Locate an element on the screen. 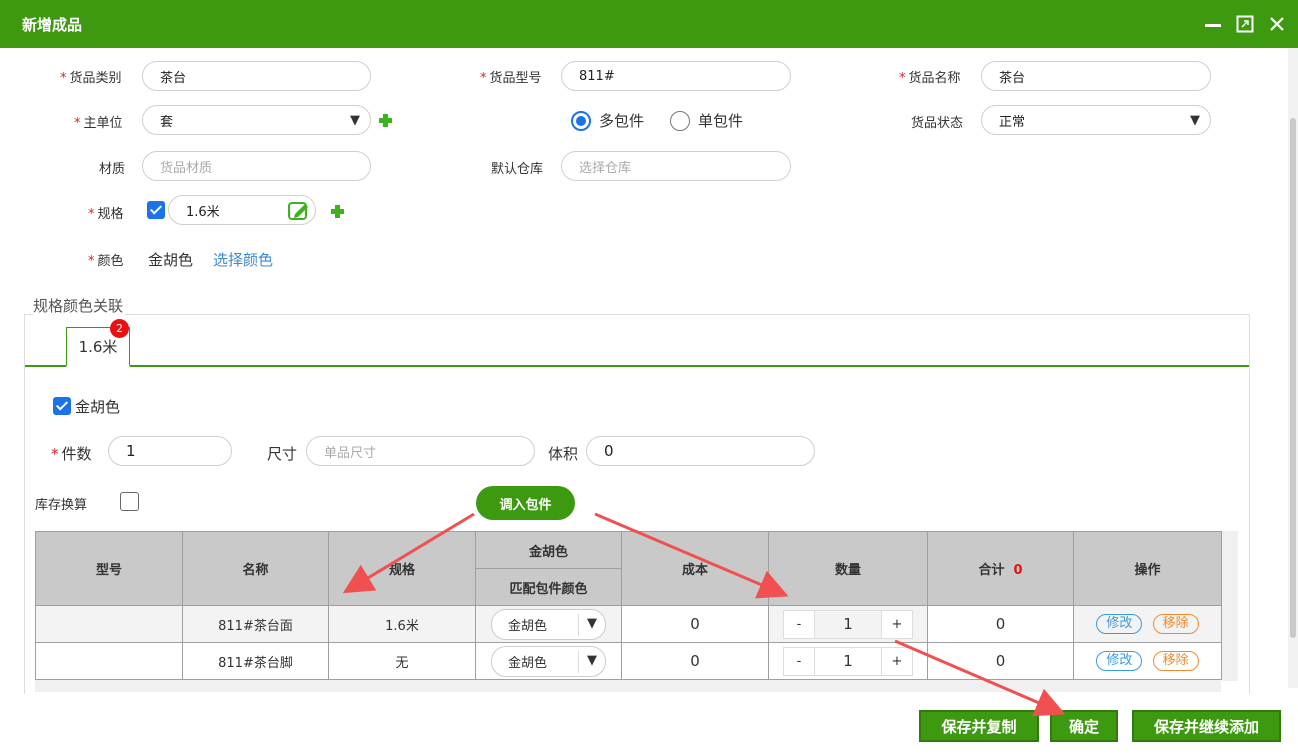 Image resolution: width=1298 pixels, height=755 pixels. header-total: 合计 0 is located at coordinates (1000, 568).